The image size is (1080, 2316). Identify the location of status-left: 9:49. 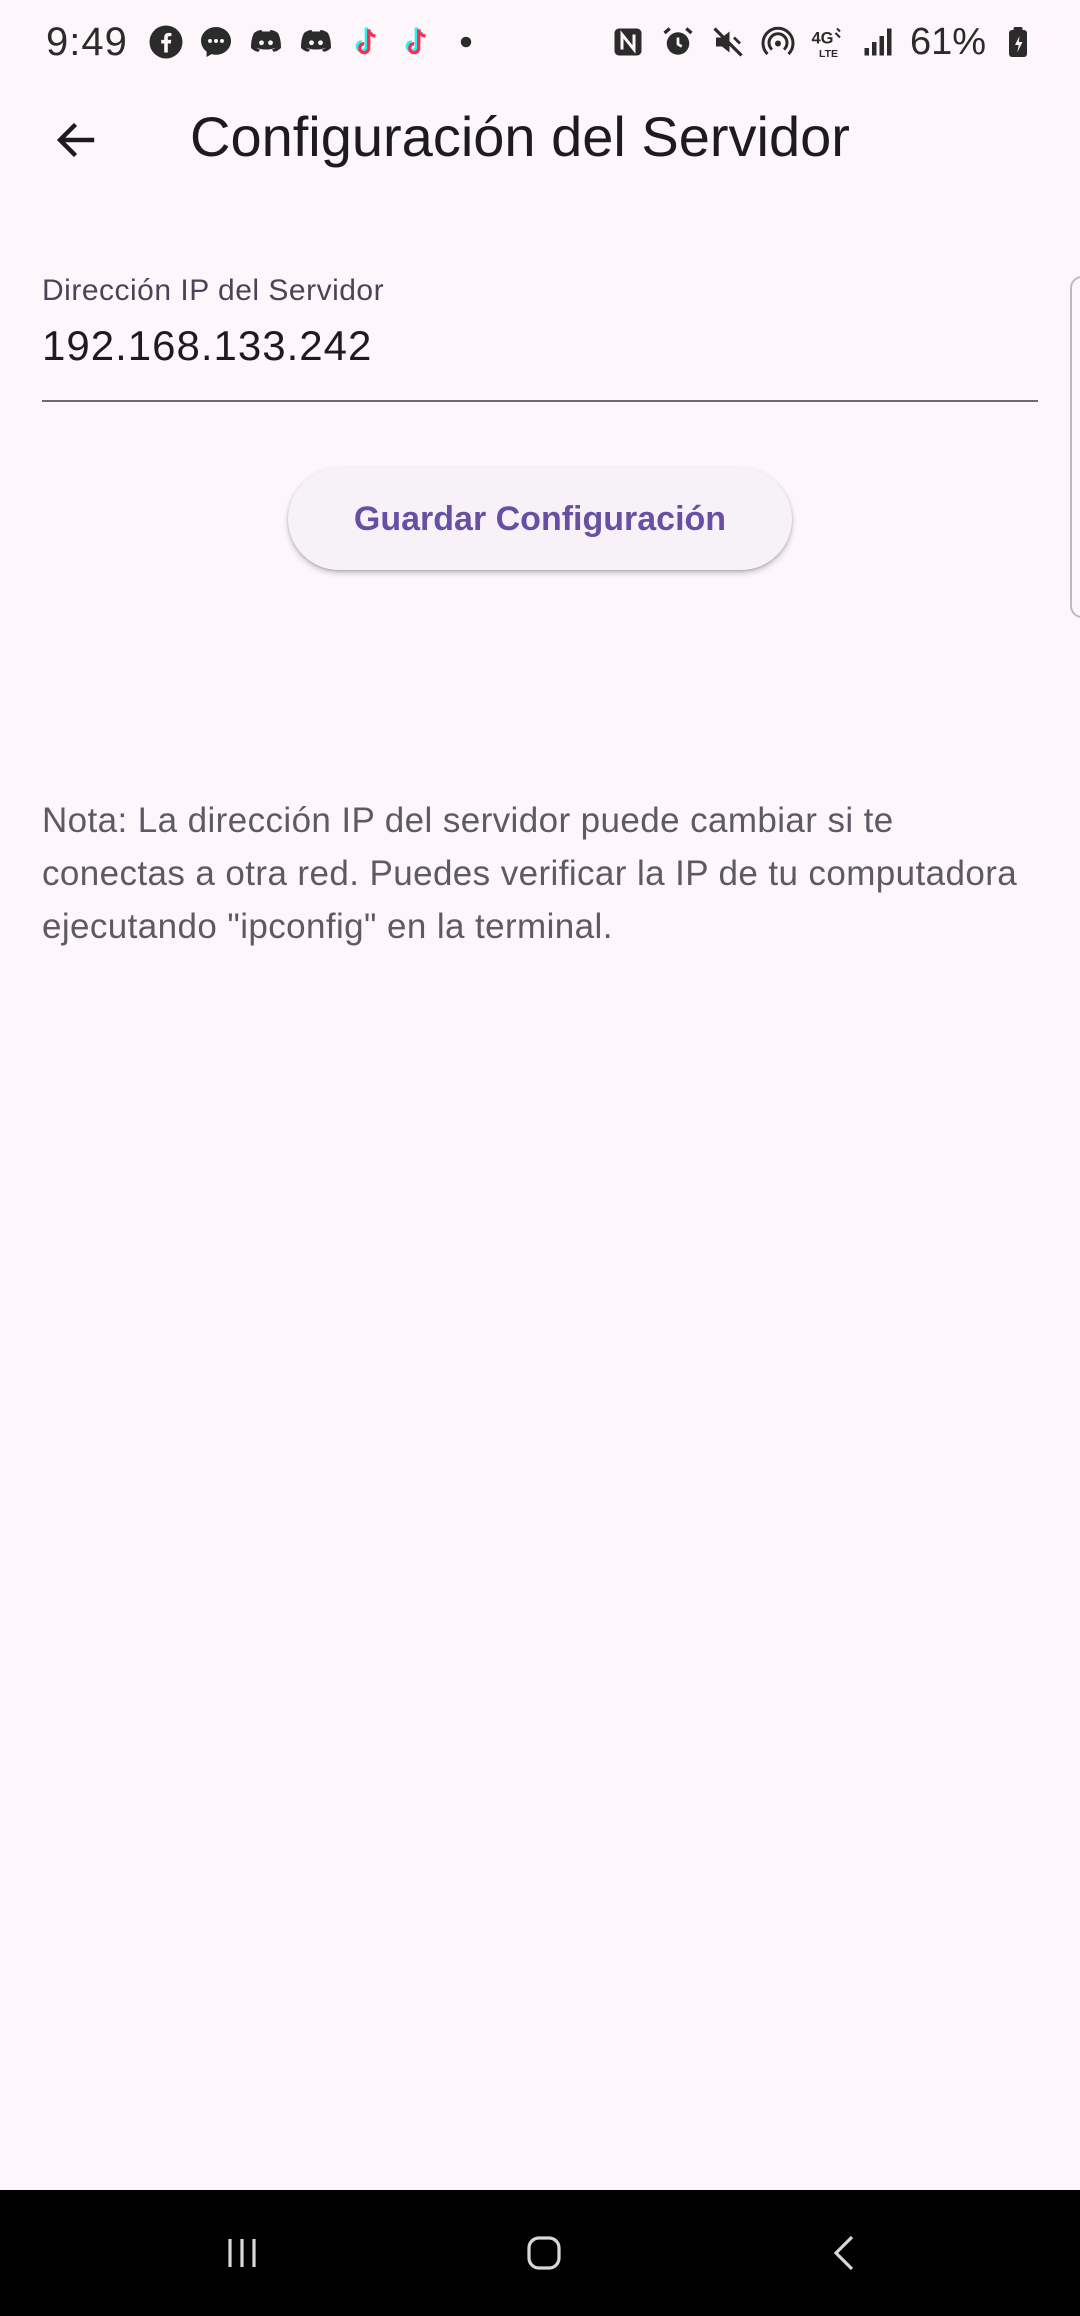
(265, 42).